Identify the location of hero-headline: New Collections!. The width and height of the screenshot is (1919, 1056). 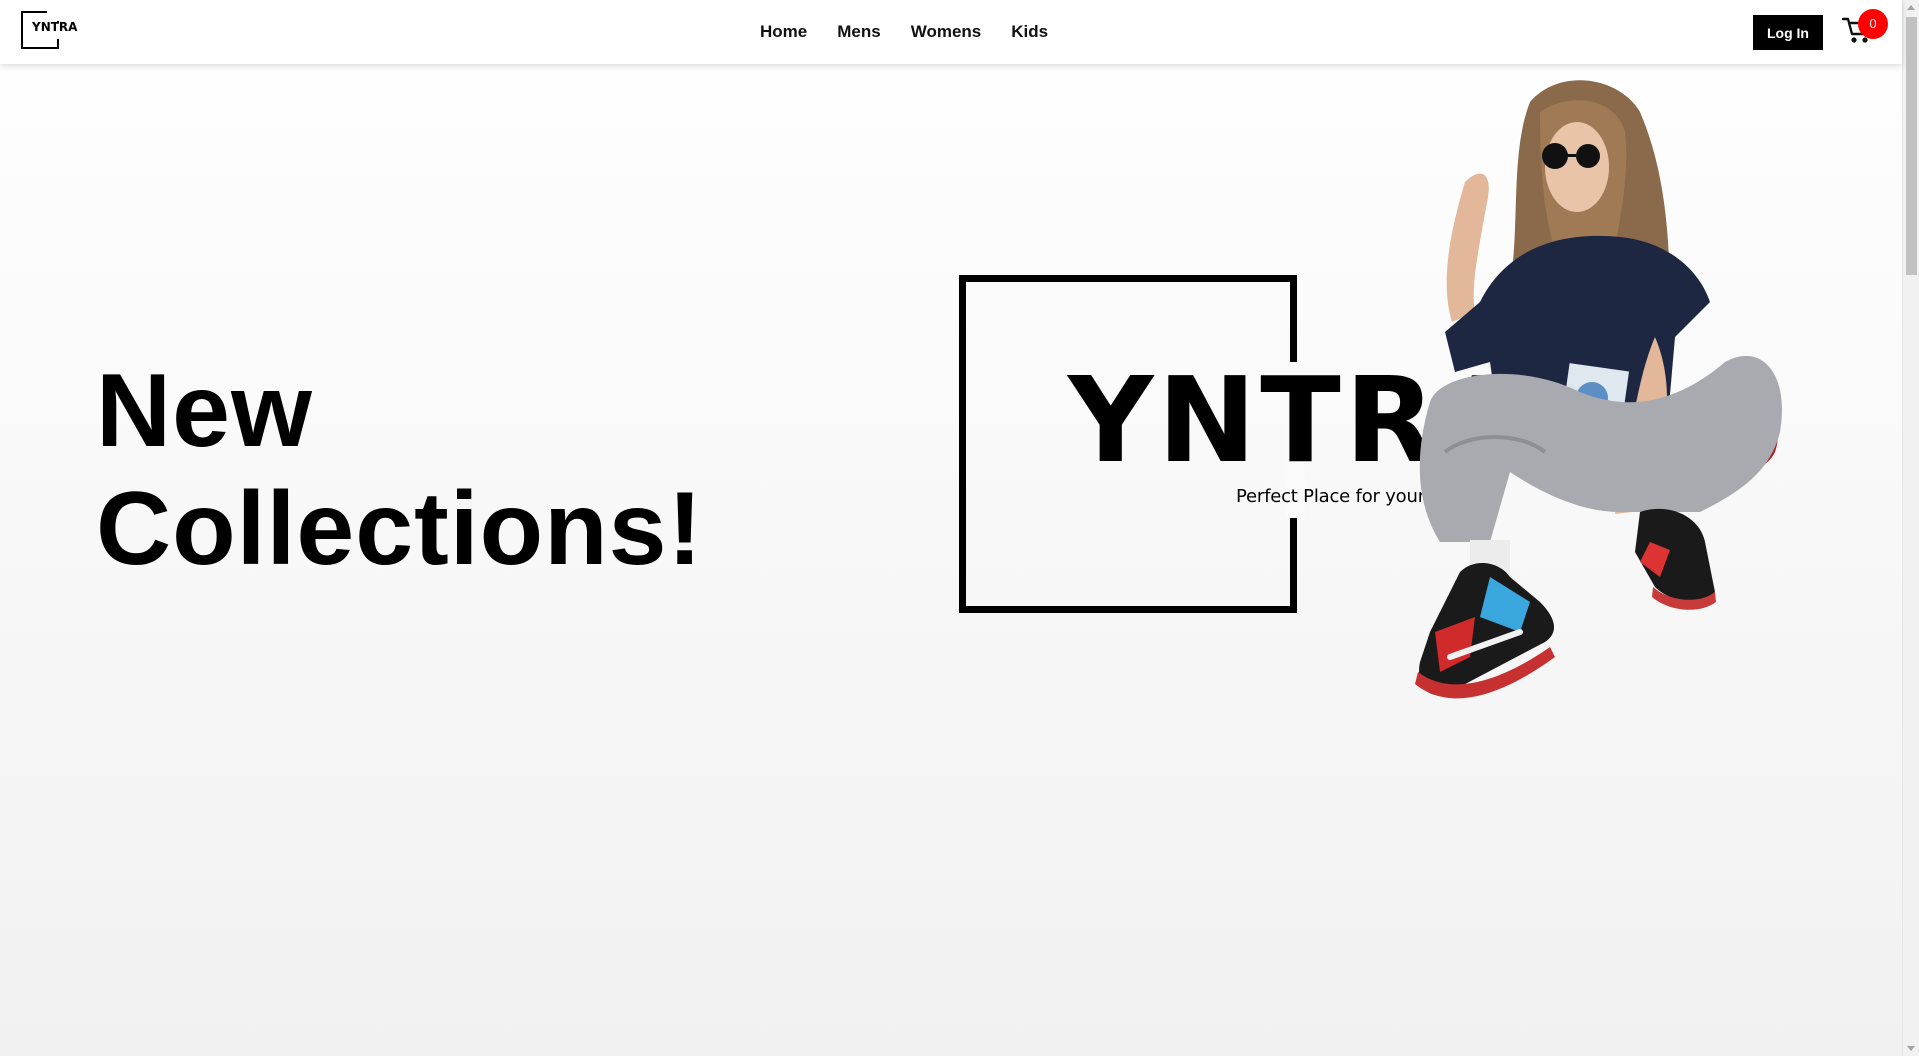
(446, 470).